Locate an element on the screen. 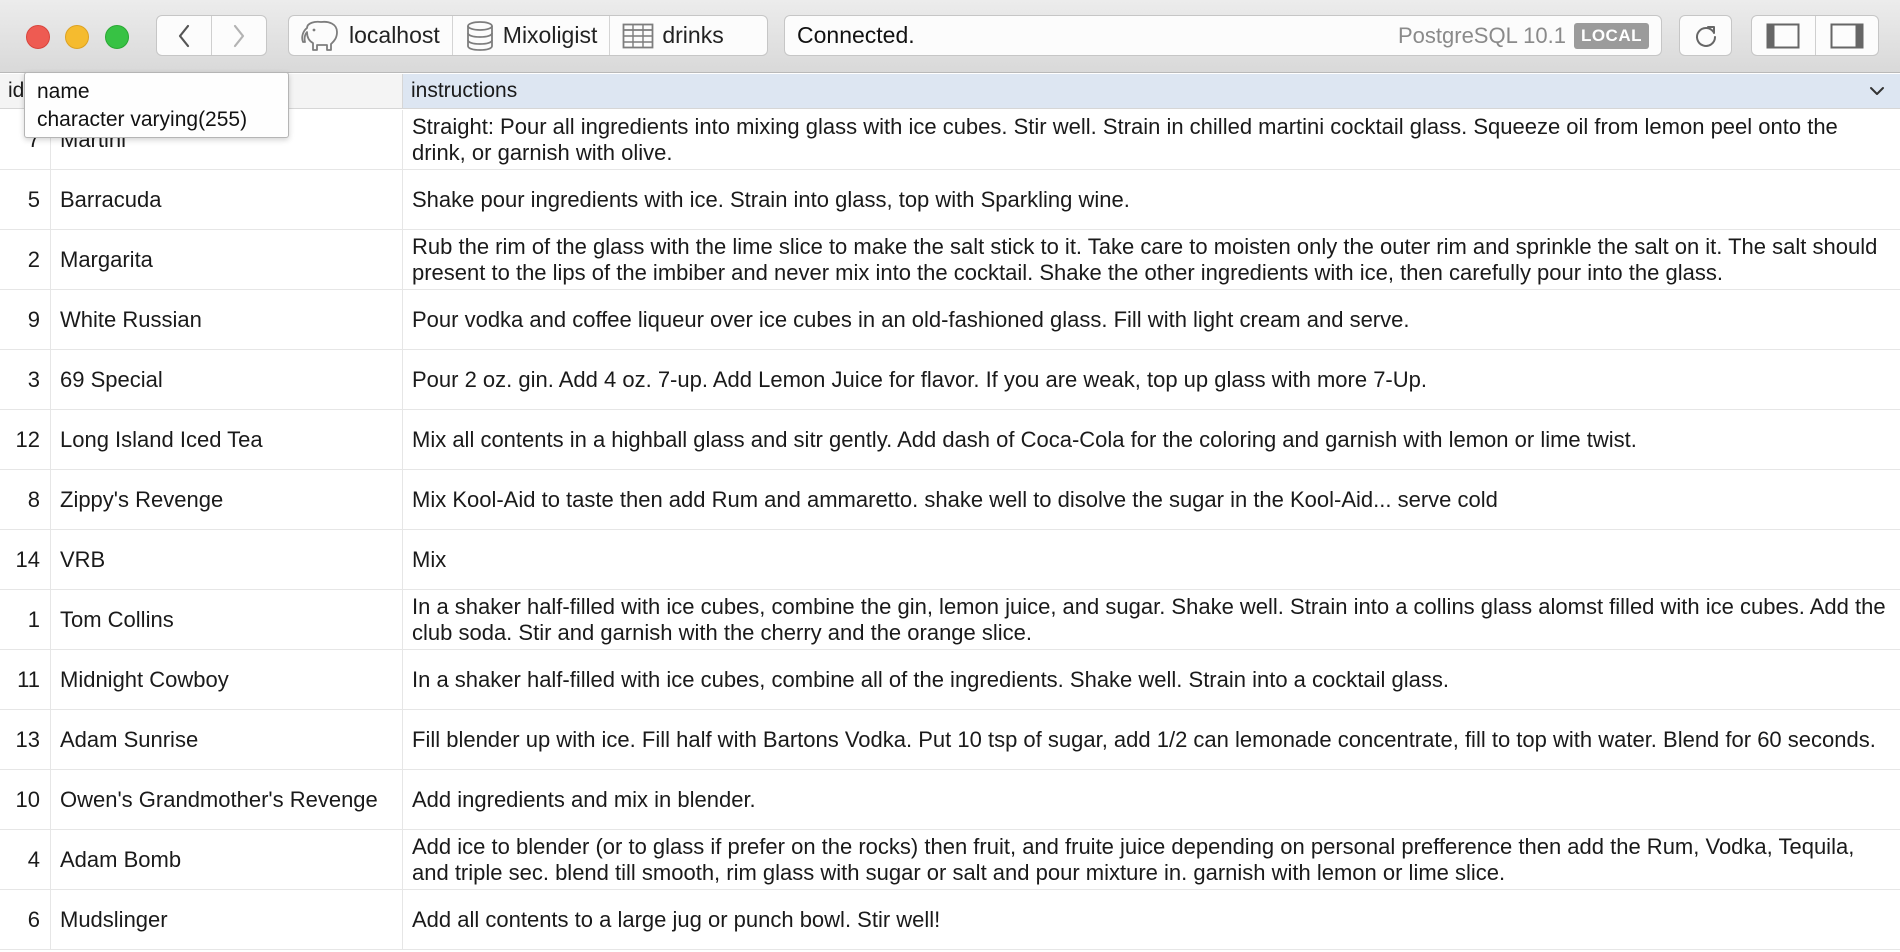  cell-name: Tom Collins is located at coordinates (227, 619).